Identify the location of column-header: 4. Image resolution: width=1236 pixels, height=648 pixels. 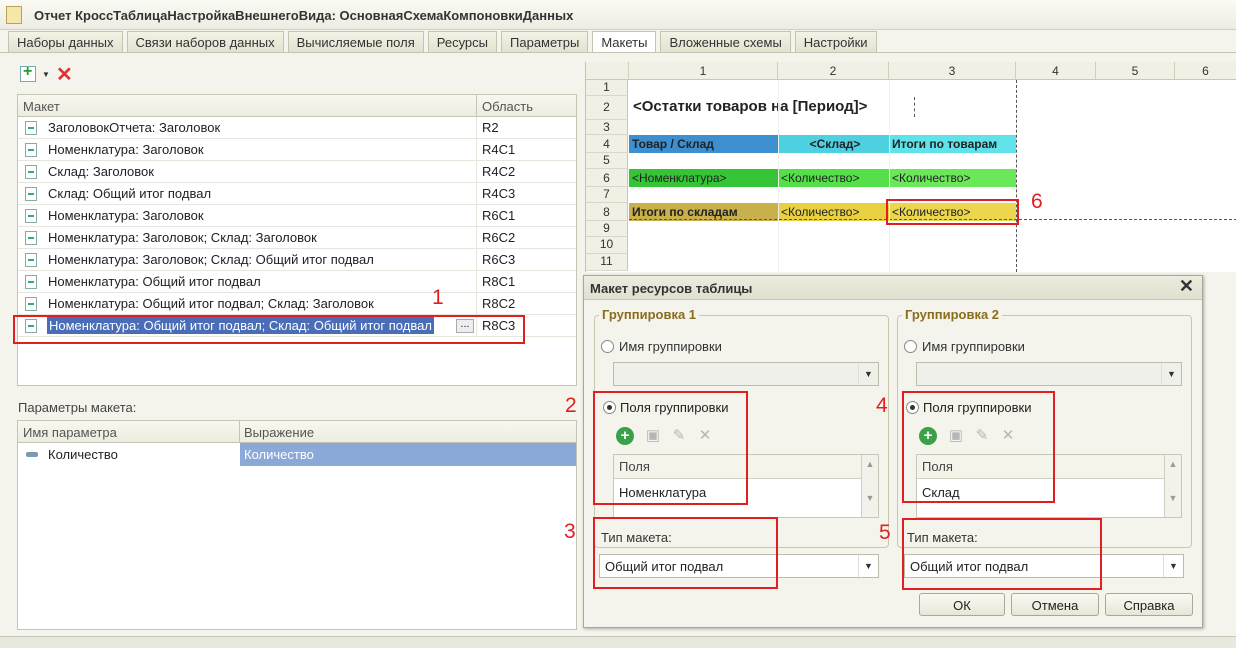
(1056, 71).